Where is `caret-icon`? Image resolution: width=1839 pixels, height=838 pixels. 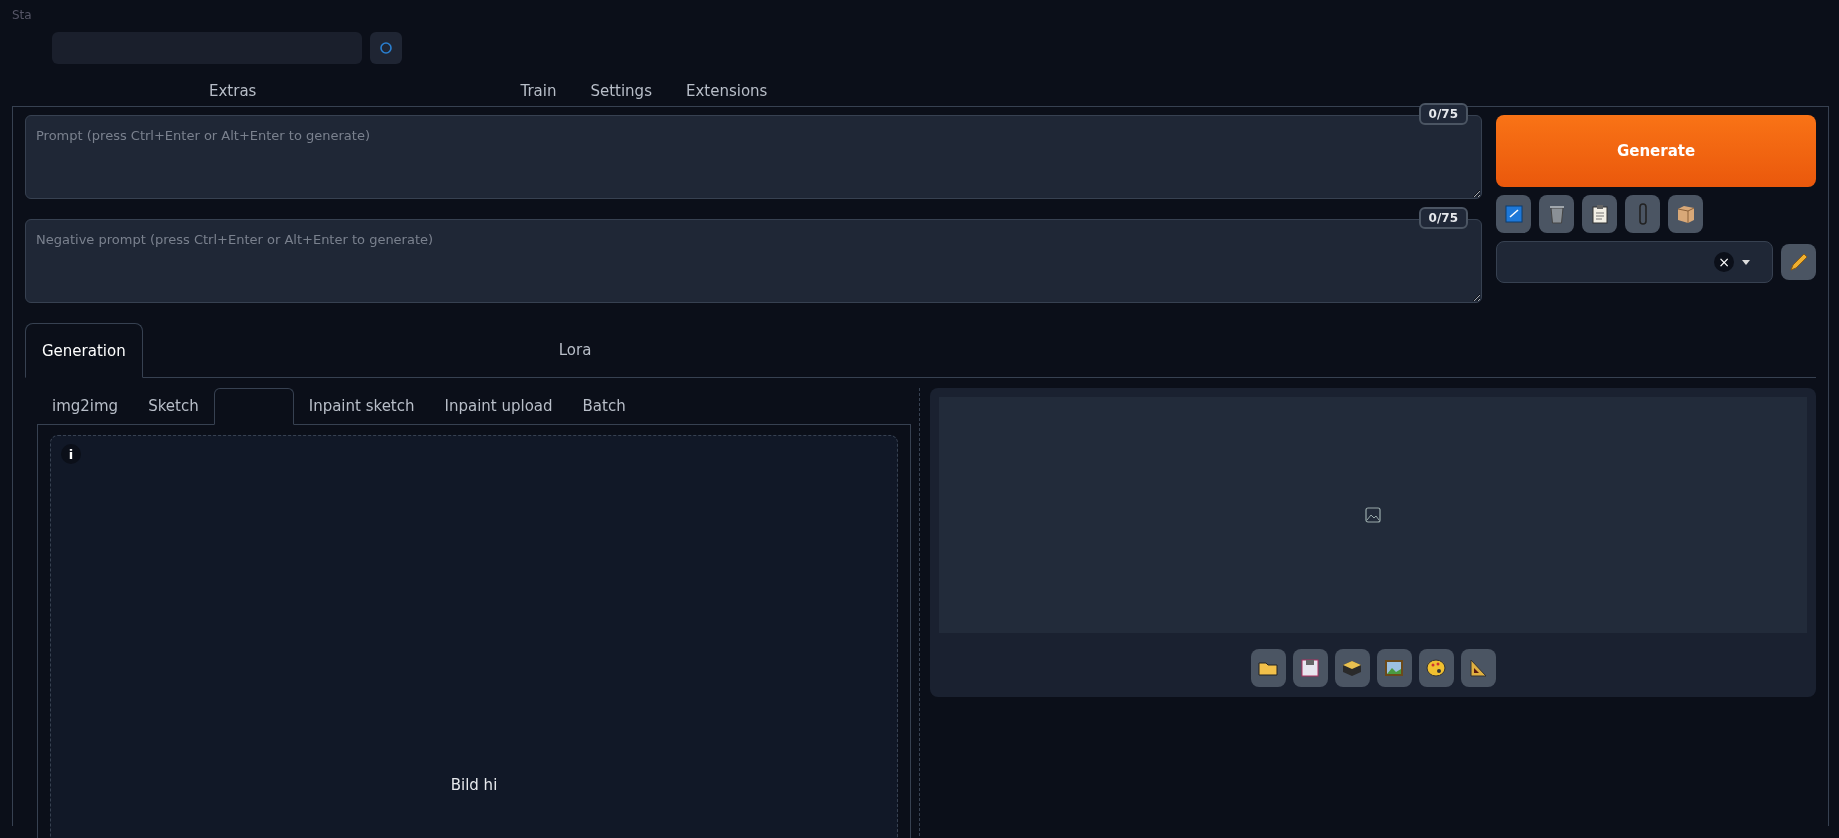 caret-icon is located at coordinates (1746, 262).